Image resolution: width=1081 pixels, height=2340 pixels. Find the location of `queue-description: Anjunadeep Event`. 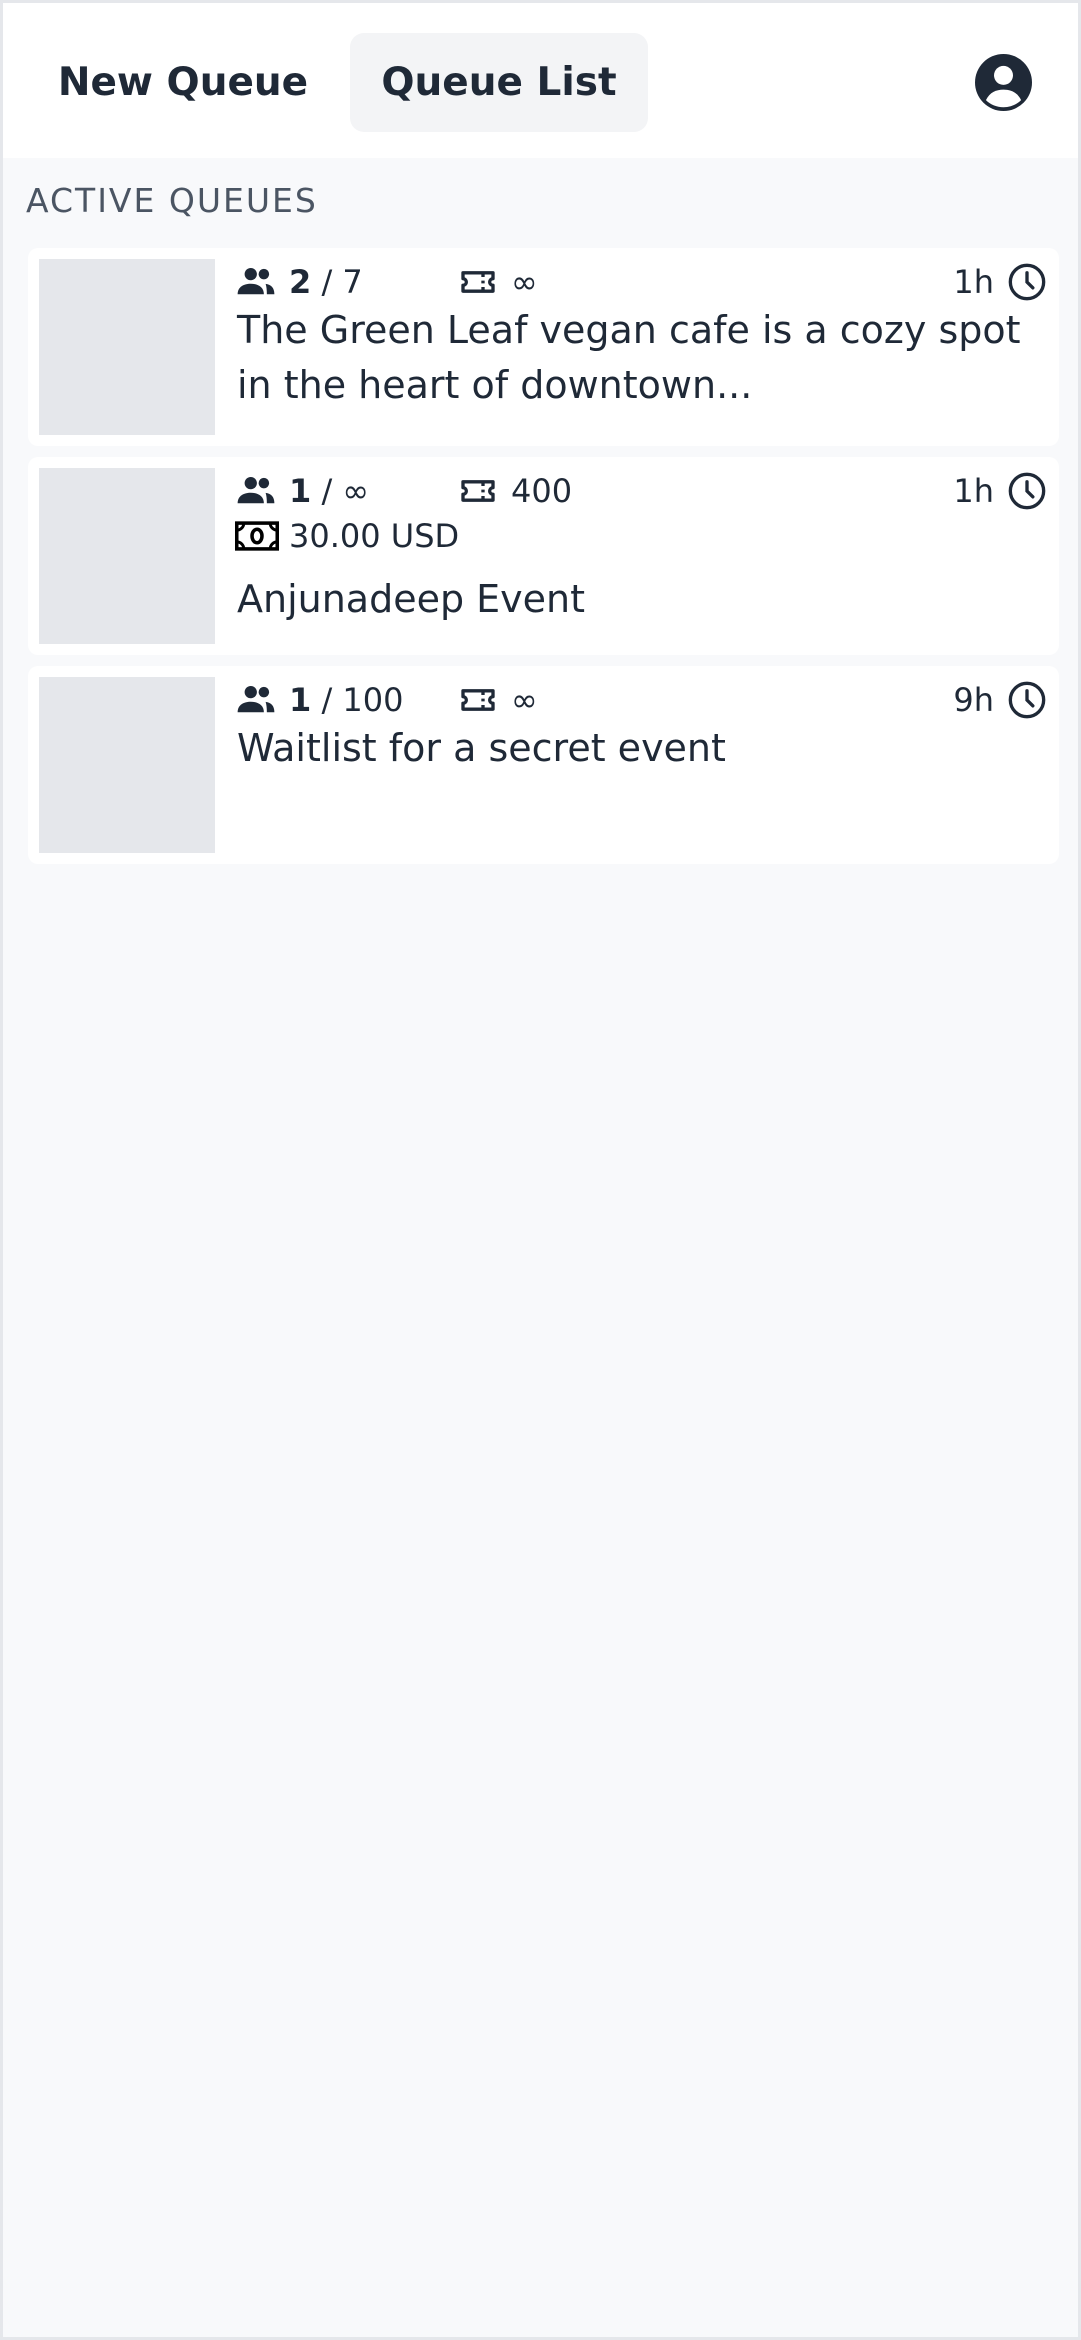

queue-description: Anjunadeep Event is located at coordinates (411, 599).